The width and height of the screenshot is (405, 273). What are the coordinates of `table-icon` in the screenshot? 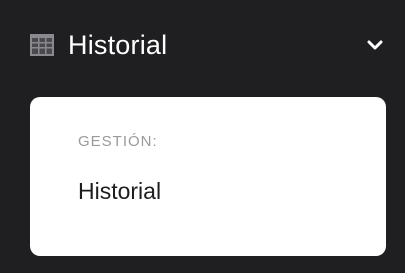 It's located at (42, 45).